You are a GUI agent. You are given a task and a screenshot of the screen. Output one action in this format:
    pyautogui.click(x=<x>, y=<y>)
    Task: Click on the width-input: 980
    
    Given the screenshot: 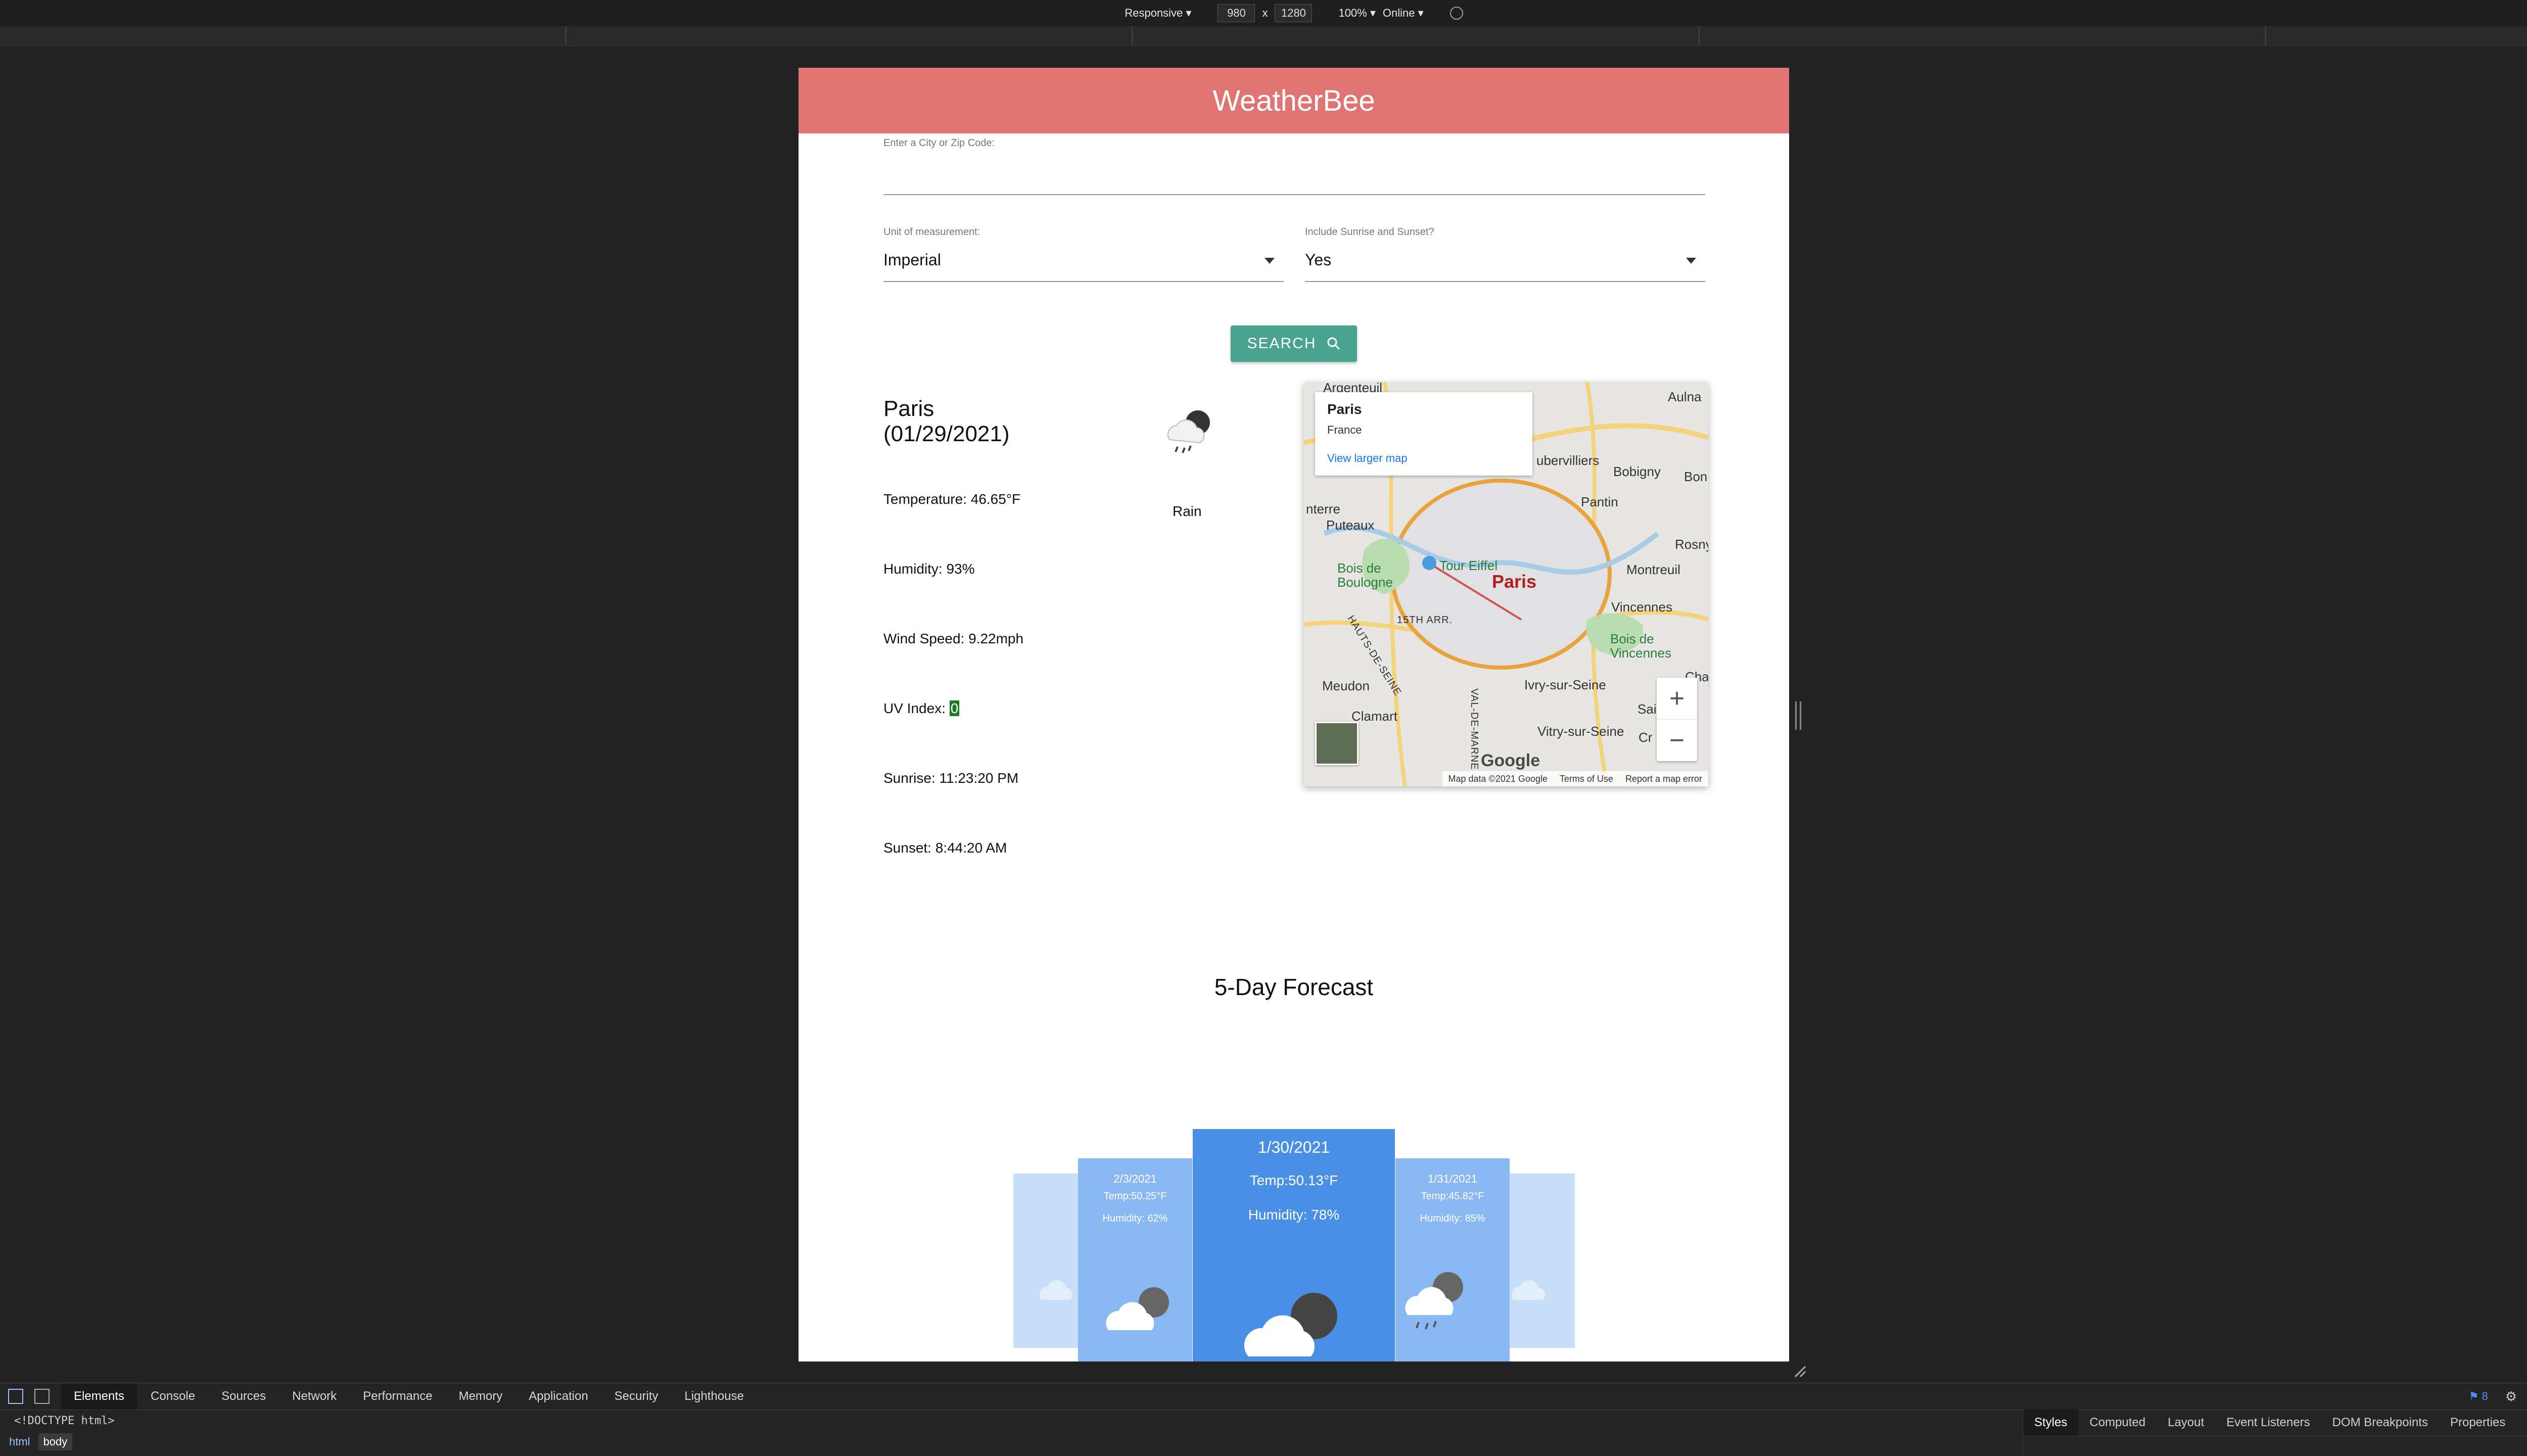 What is the action you would take?
    pyautogui.click(x=1236, y=13)
    